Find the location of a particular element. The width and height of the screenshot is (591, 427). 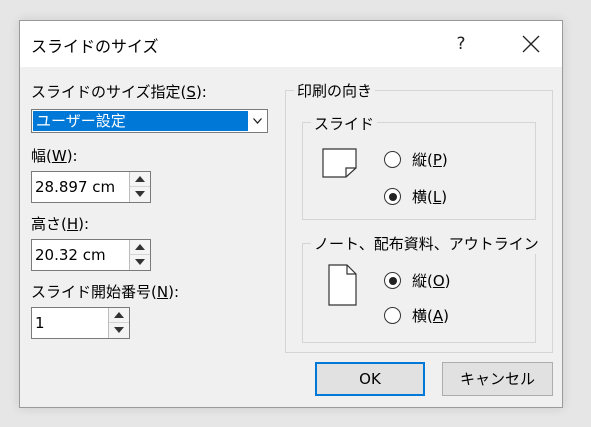

height-label: 高さ(H): is located at coordinates (60, 224).